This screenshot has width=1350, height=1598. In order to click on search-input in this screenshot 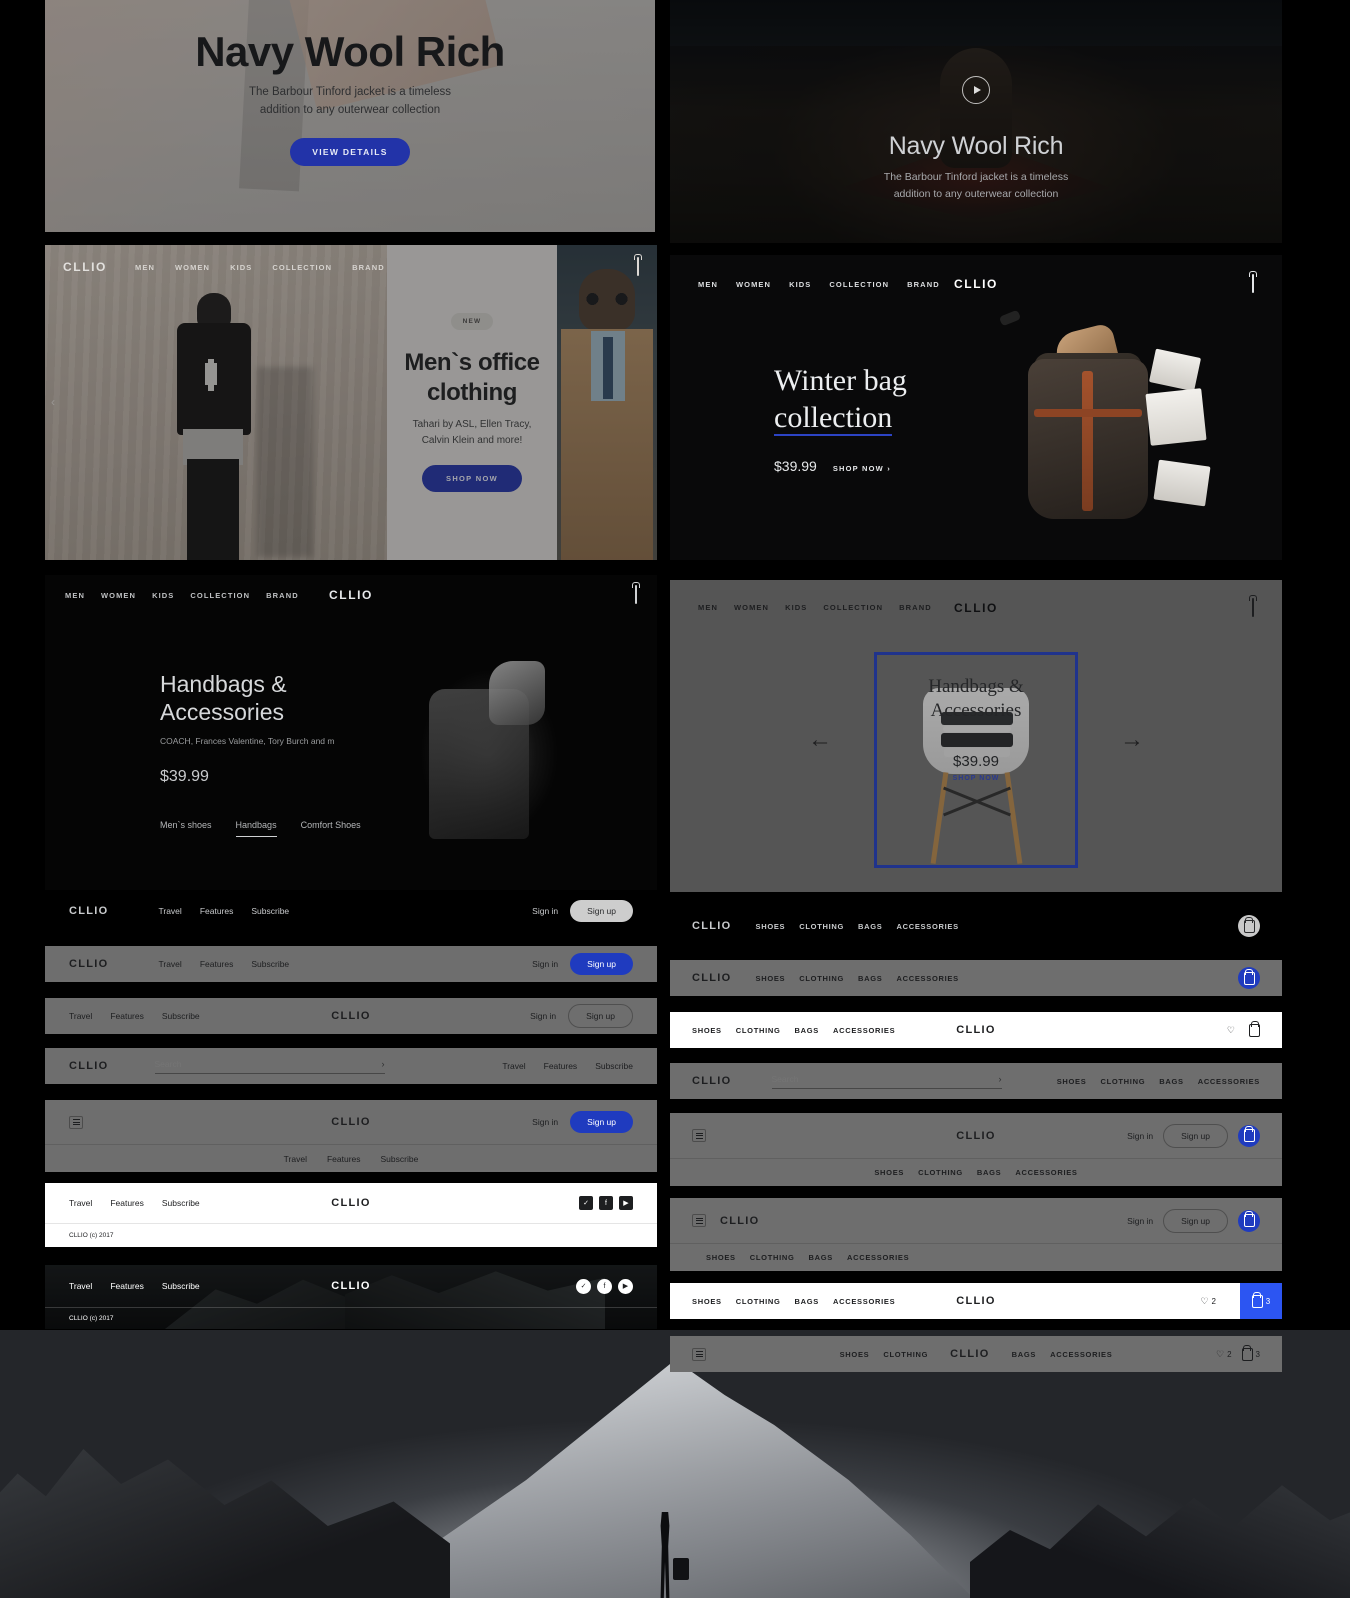, I will do `click(268, 1063)`.